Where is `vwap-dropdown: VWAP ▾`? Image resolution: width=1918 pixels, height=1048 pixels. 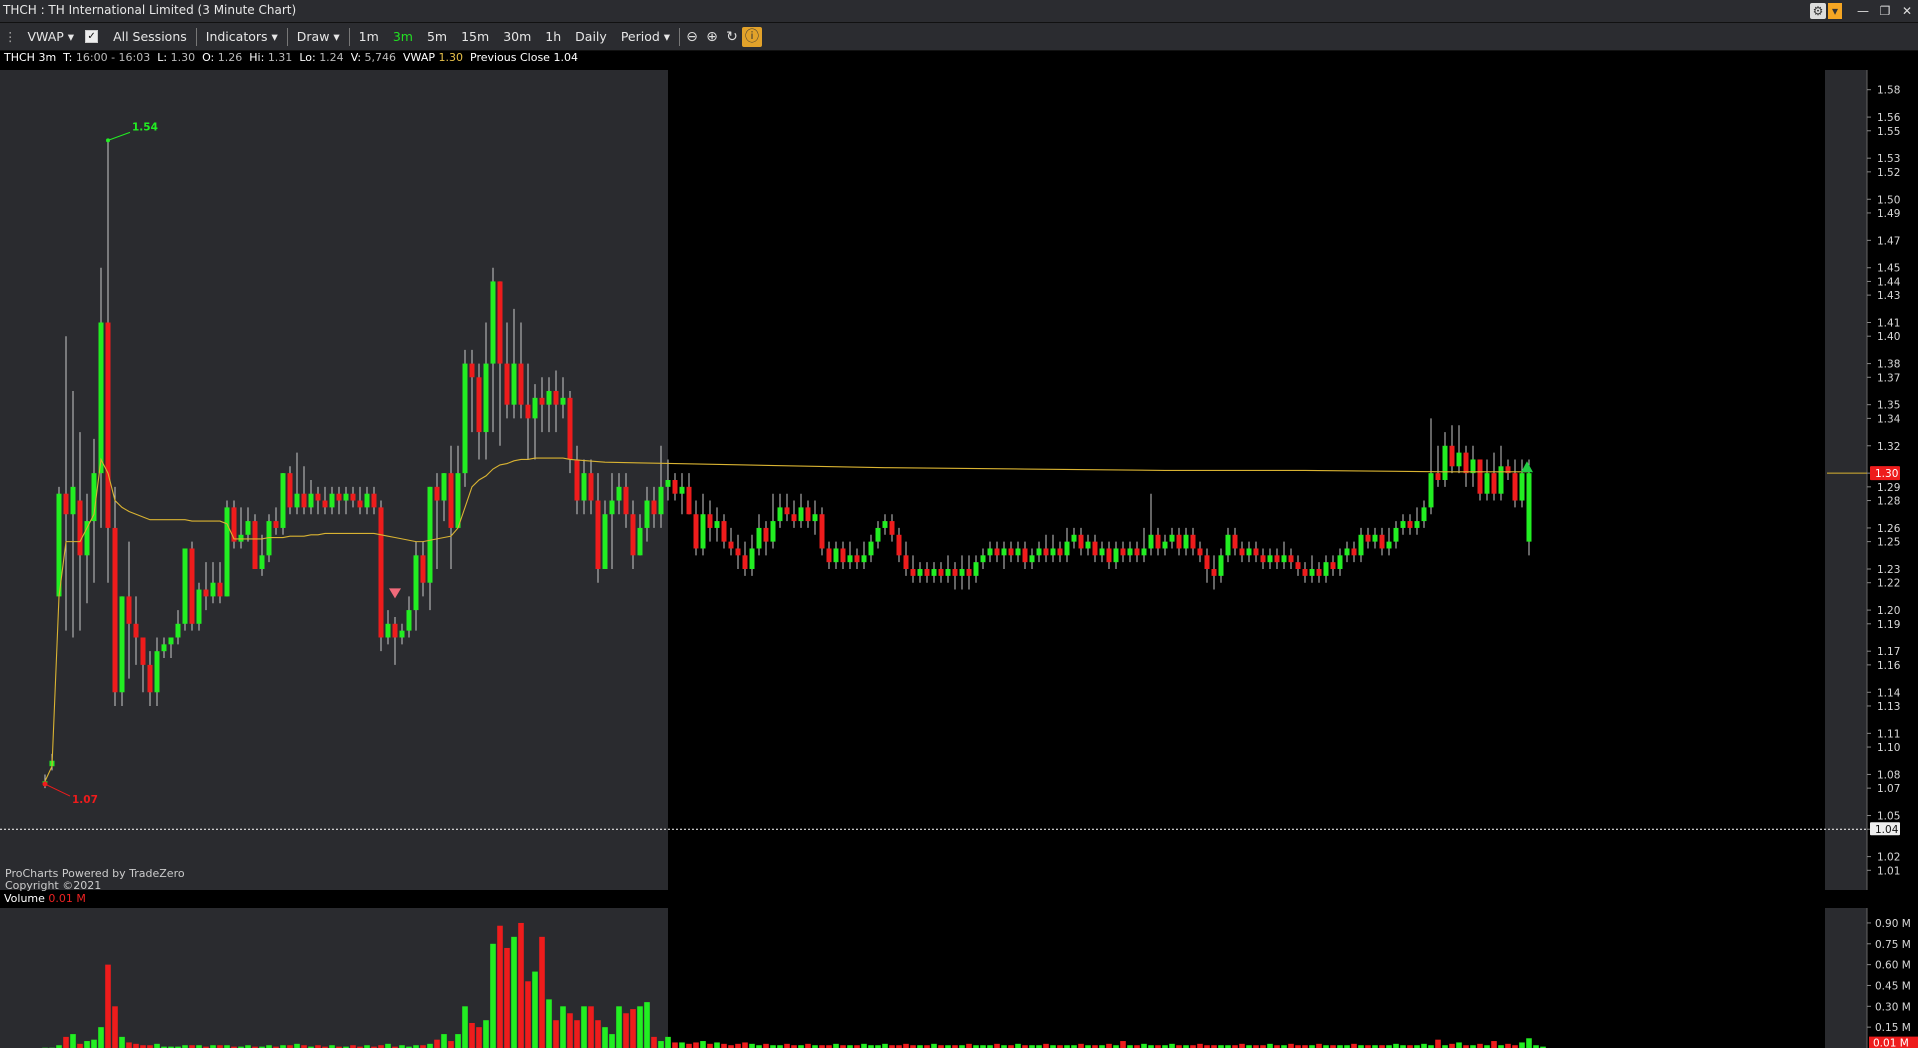
vwap-dropdown: VWAP ▾ is located at coordinates (51, 36).